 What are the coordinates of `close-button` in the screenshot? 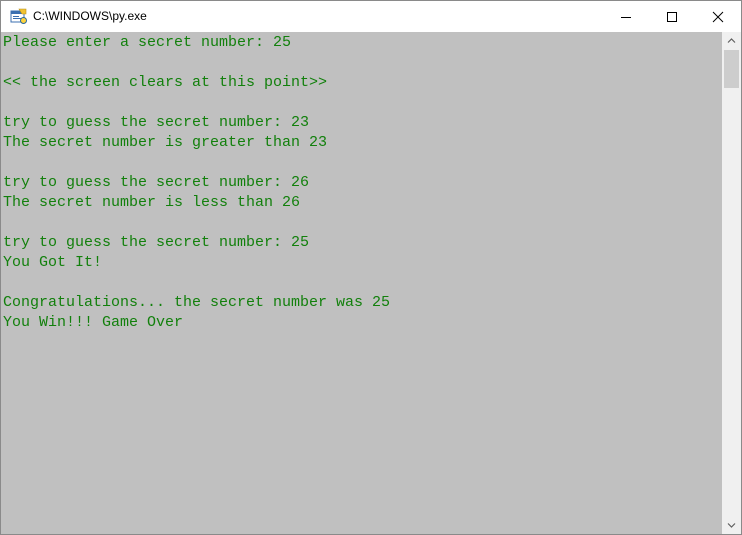 It's located at (718, 16).